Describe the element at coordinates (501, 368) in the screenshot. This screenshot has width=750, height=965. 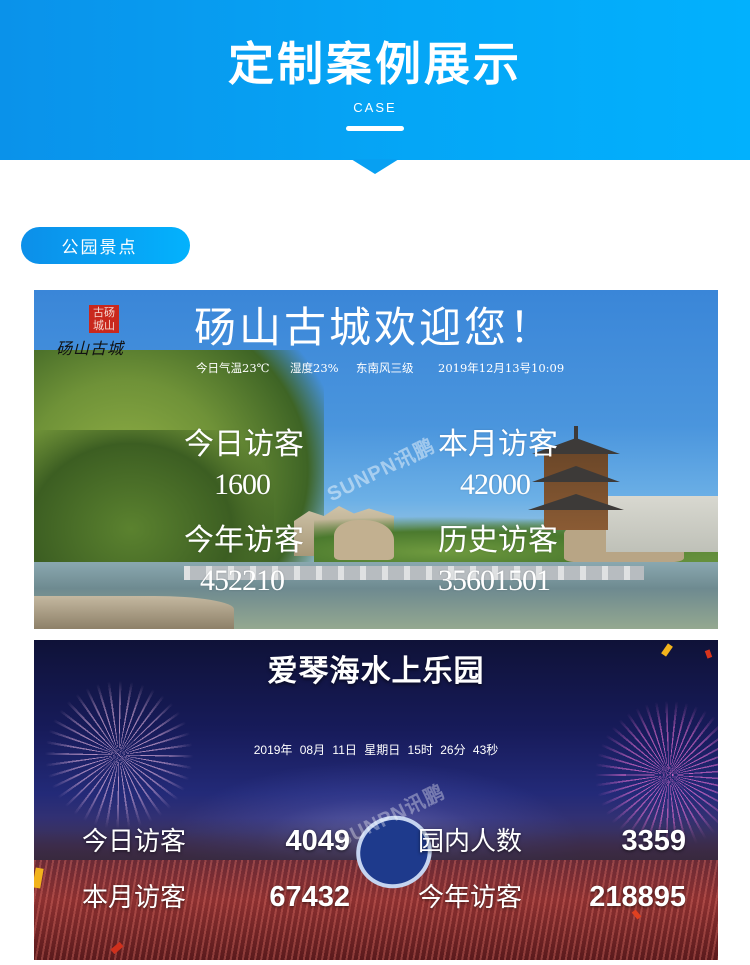
I see `datetime-readout: 2019年12月13号10:09` at that location.